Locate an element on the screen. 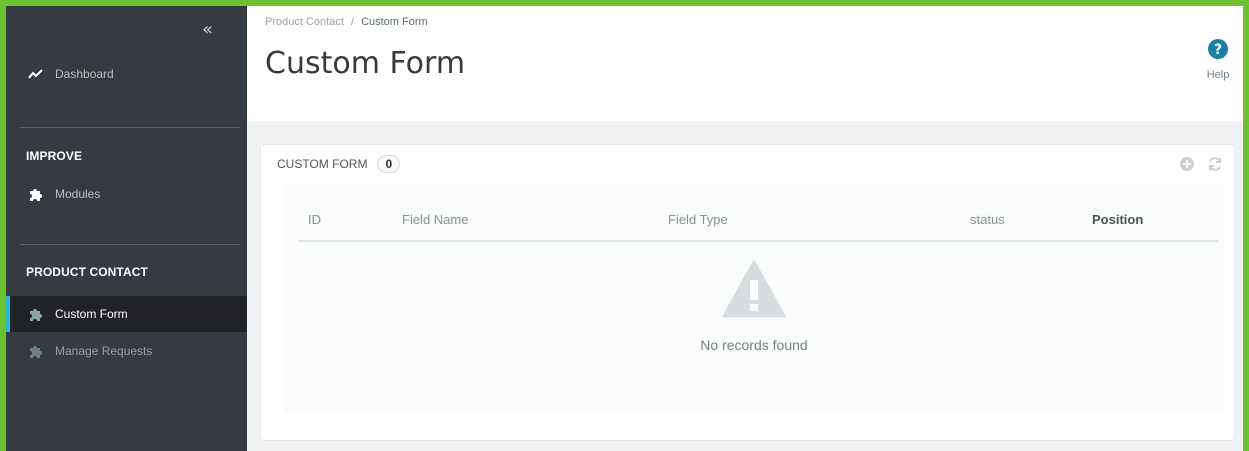 Image resolution: width=1249 pixels, height=451 pixels. breadcrumb-current: Custom Form is located at coordinates (394, 22).